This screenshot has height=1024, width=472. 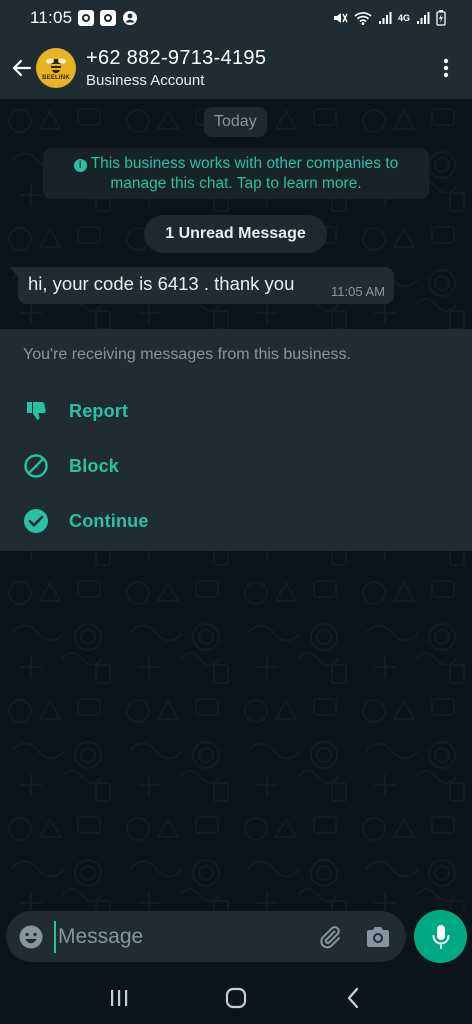 What do you see at coordinates (235, 122) in the screenshot?
I see `date-chip: Today` at bounding box center [235, 122].